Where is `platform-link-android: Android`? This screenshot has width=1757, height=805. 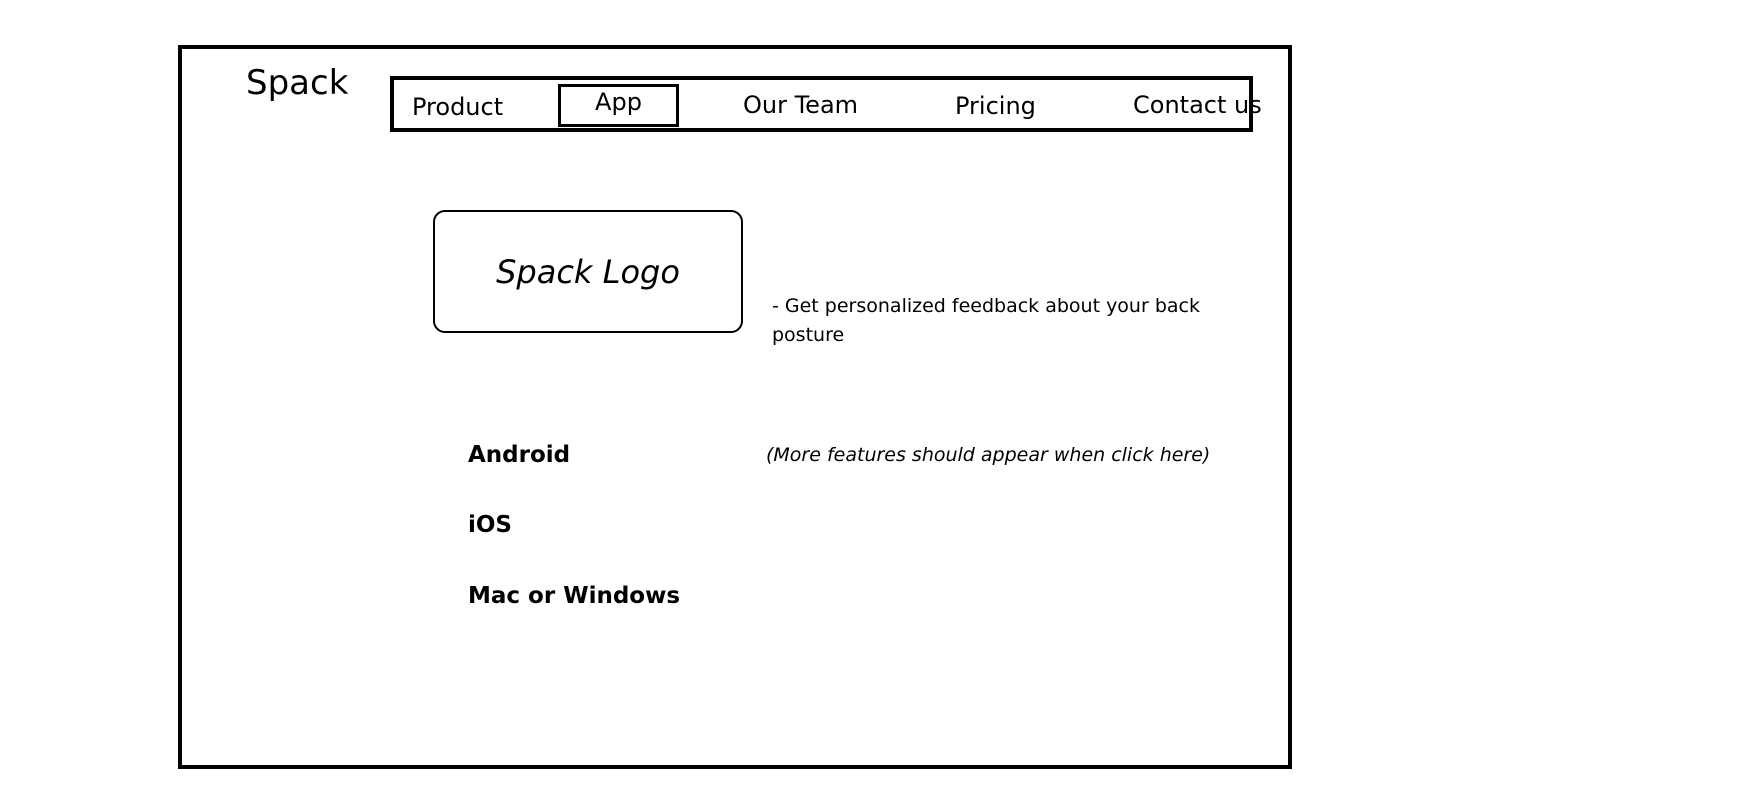
platform-link-android: Android is located at coordinates (519, 455).